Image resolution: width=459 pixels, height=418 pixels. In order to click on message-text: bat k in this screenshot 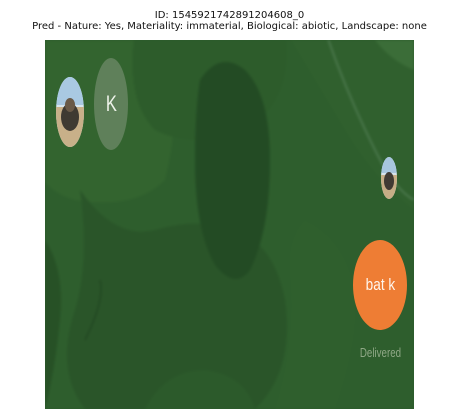, I will do `click(380, 284)`.